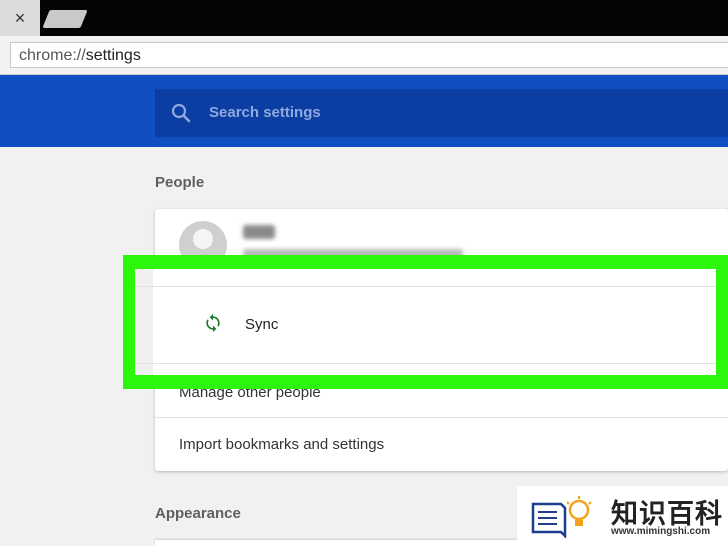 The height and width of the screenshot is (546, 728). I want to click on watermark-logo: 知识百科 www.mimingshi.com, so click(622, 516).